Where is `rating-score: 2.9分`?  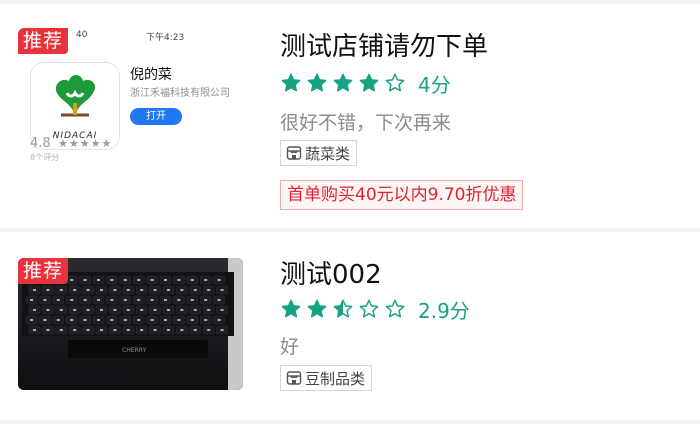
rating-score: 2.9分 is located at coordinates (444, 310).